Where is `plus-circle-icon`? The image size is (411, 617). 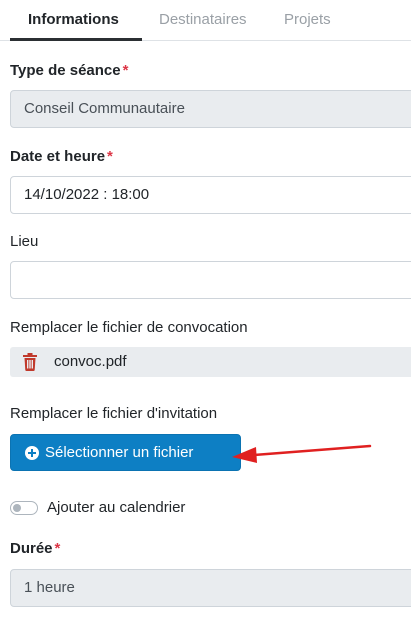 plus-circle-icon is located at coordinates (32, 453).